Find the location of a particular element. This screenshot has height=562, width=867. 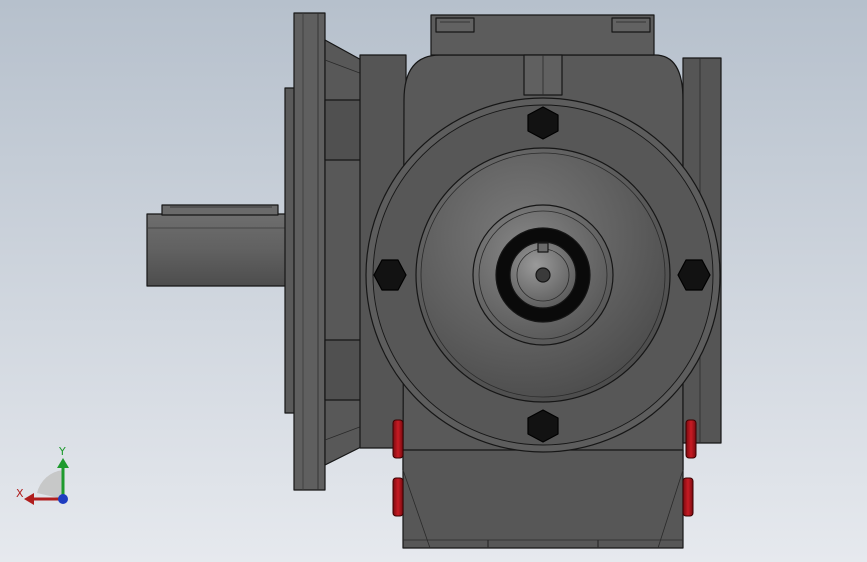

triad-z-axis is located at coordinates (63, 499).